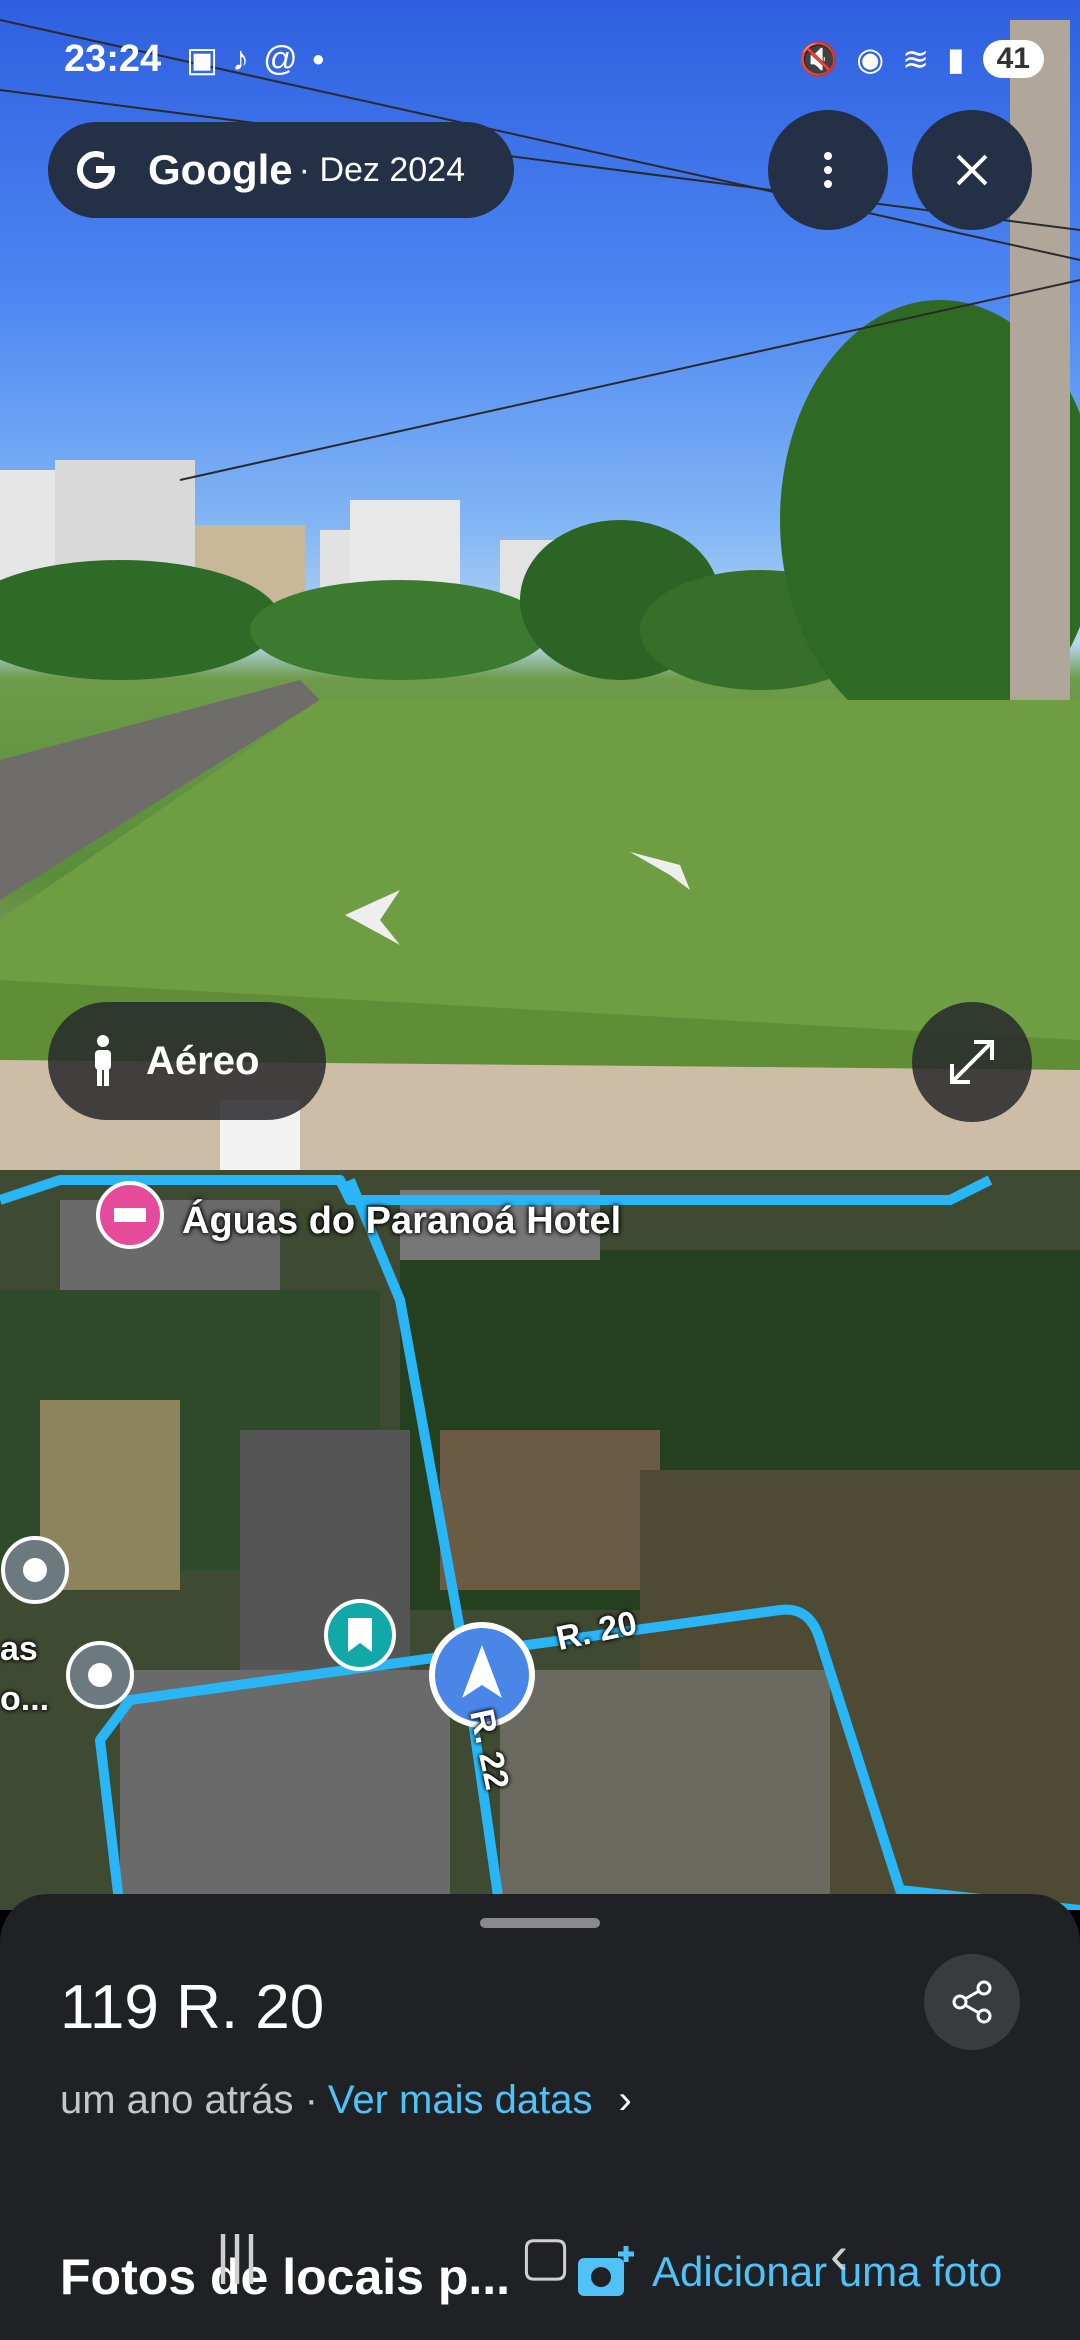 This screenshot has width=1080, height=2340. Describe the element at coordinates (189, 2100) in the screenshot. I see `time-ago-label: um ano atrás ·` at that location.